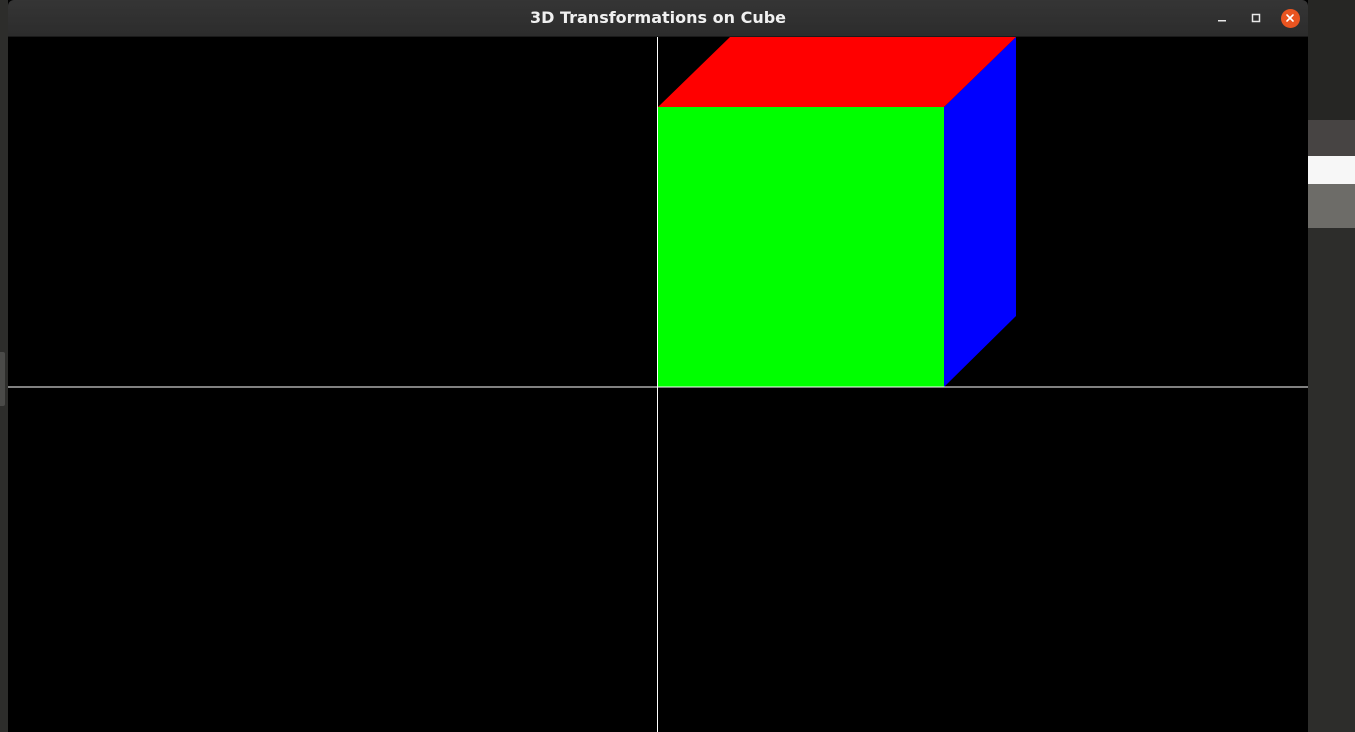  I want to click on maximize-button, so click(1256, 18).